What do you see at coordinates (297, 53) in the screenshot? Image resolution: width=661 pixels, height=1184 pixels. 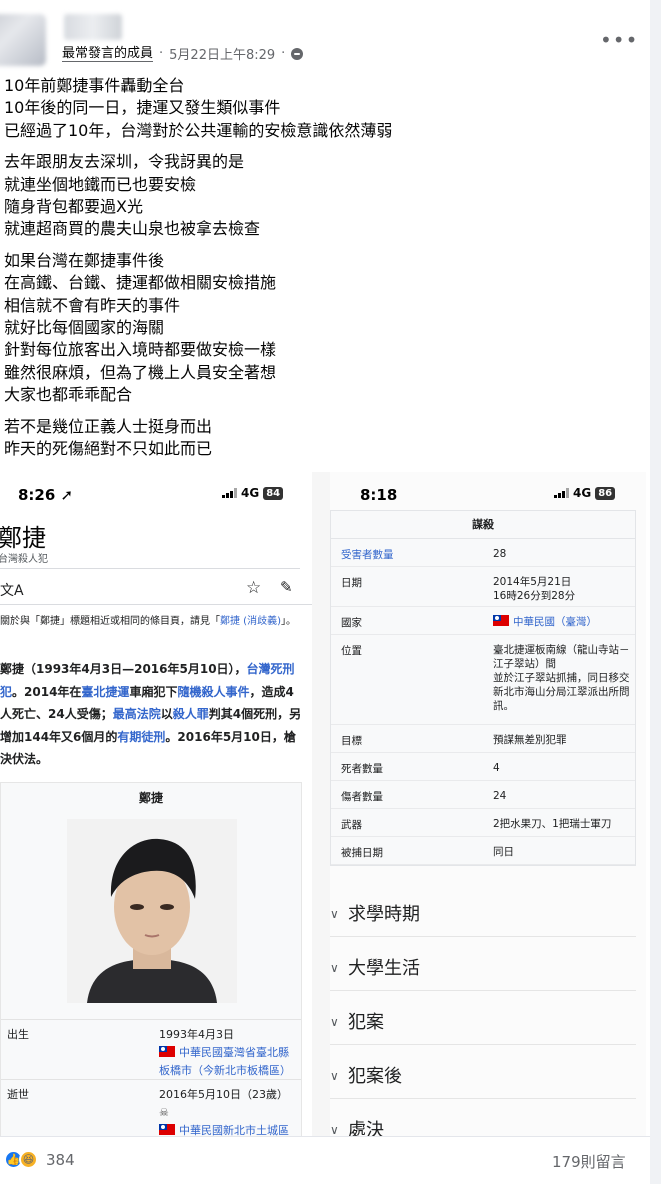 I see `audience-globe-icon` at bounding box center [297, 53].